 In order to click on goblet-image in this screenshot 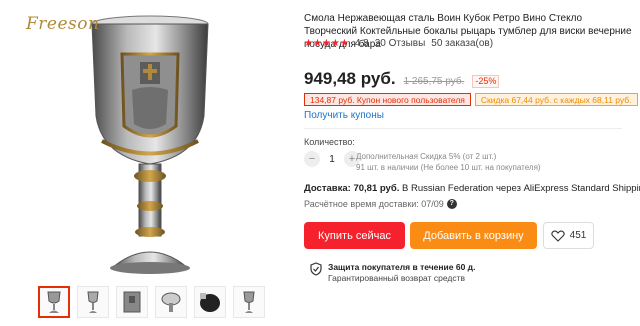, I will do `click(150, 144)`.